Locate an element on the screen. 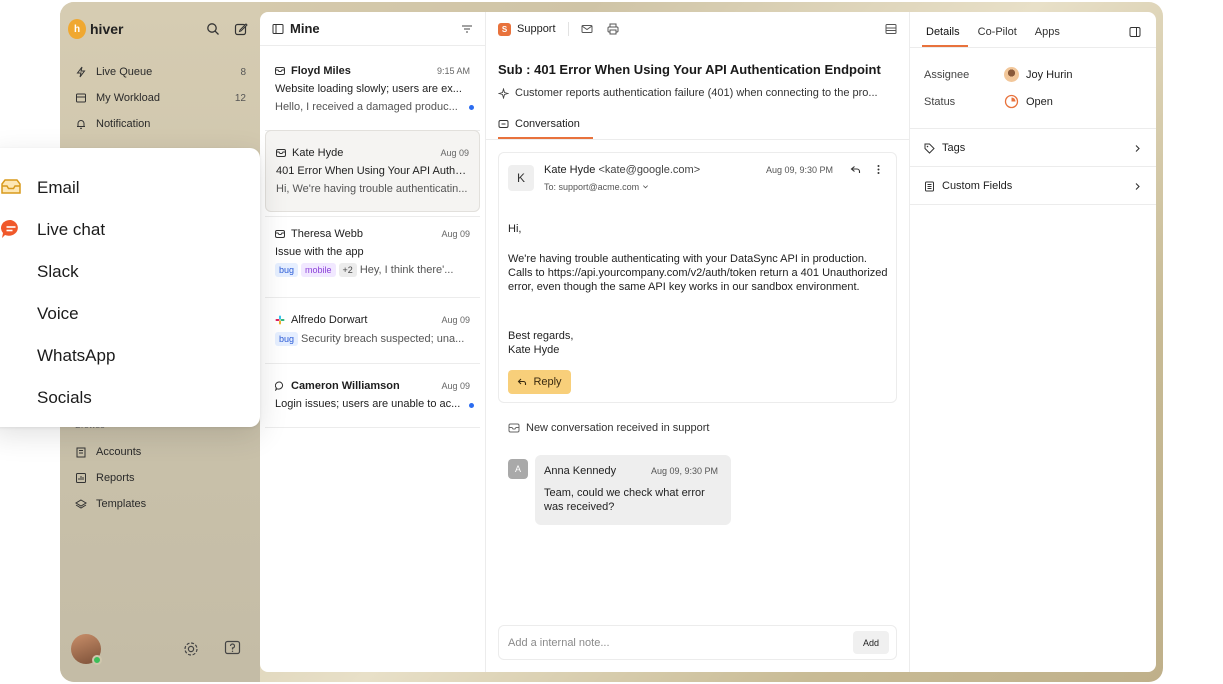 This screenshot has height=684, width=1223. mail-icon is located at coordinates (587, 29).